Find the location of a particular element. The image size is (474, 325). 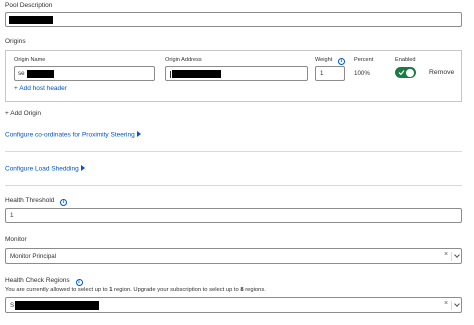

monitor-label: Monitor is located at coordinates (16, 239).